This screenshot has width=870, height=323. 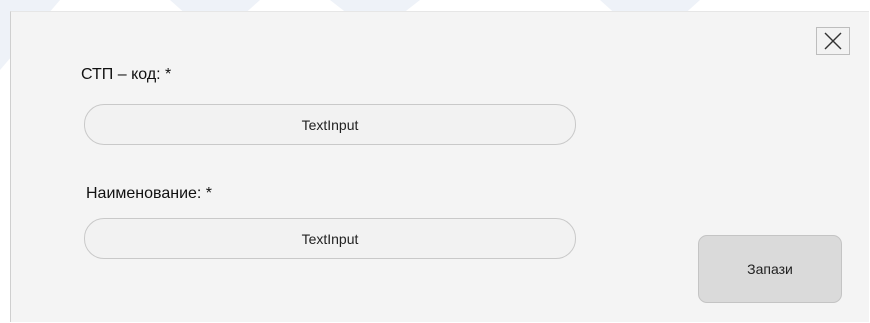 I want to click on close-icon, so click(x=833, y=41).